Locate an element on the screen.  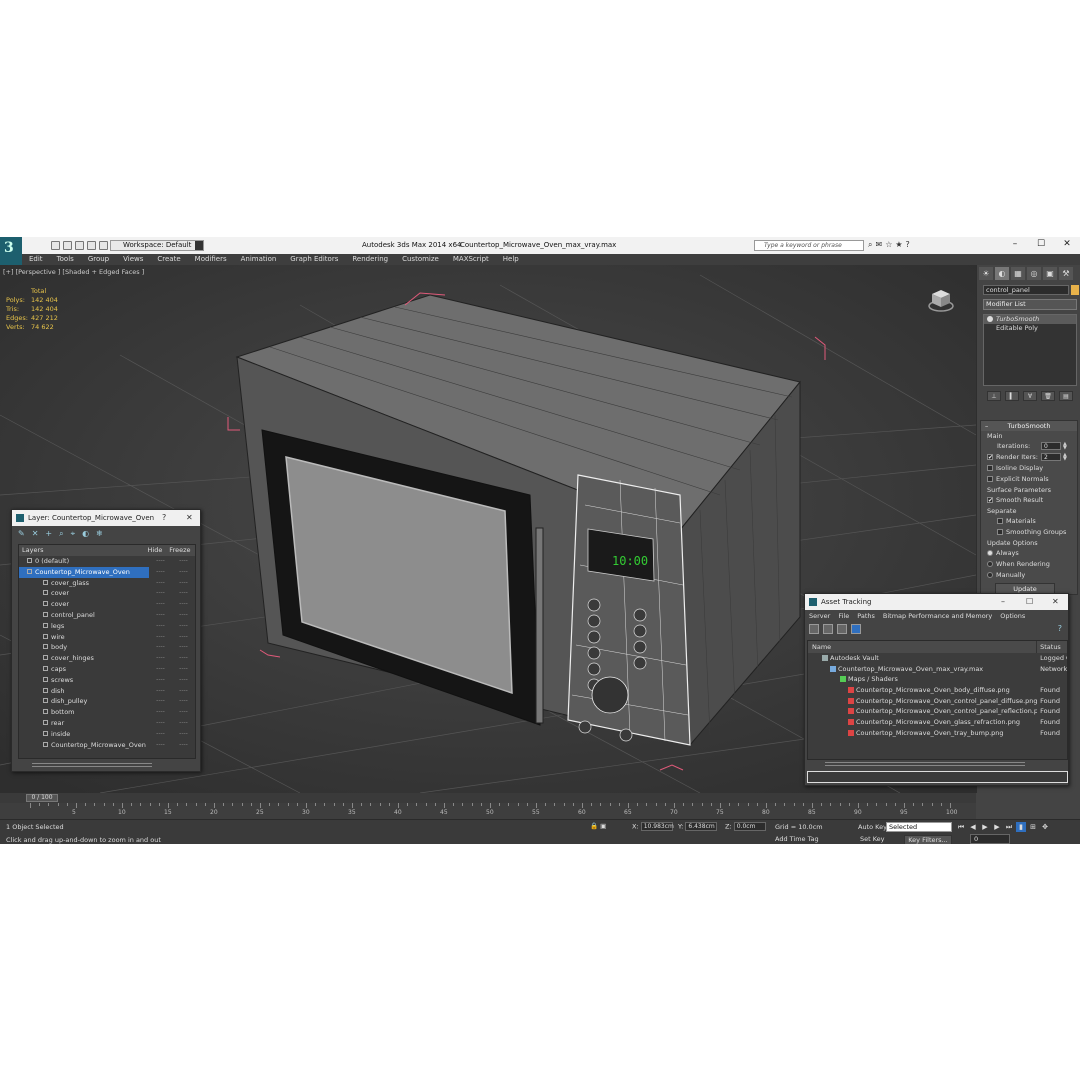
render-iters-spinner: 2 is located at coordinates (1051, 457).